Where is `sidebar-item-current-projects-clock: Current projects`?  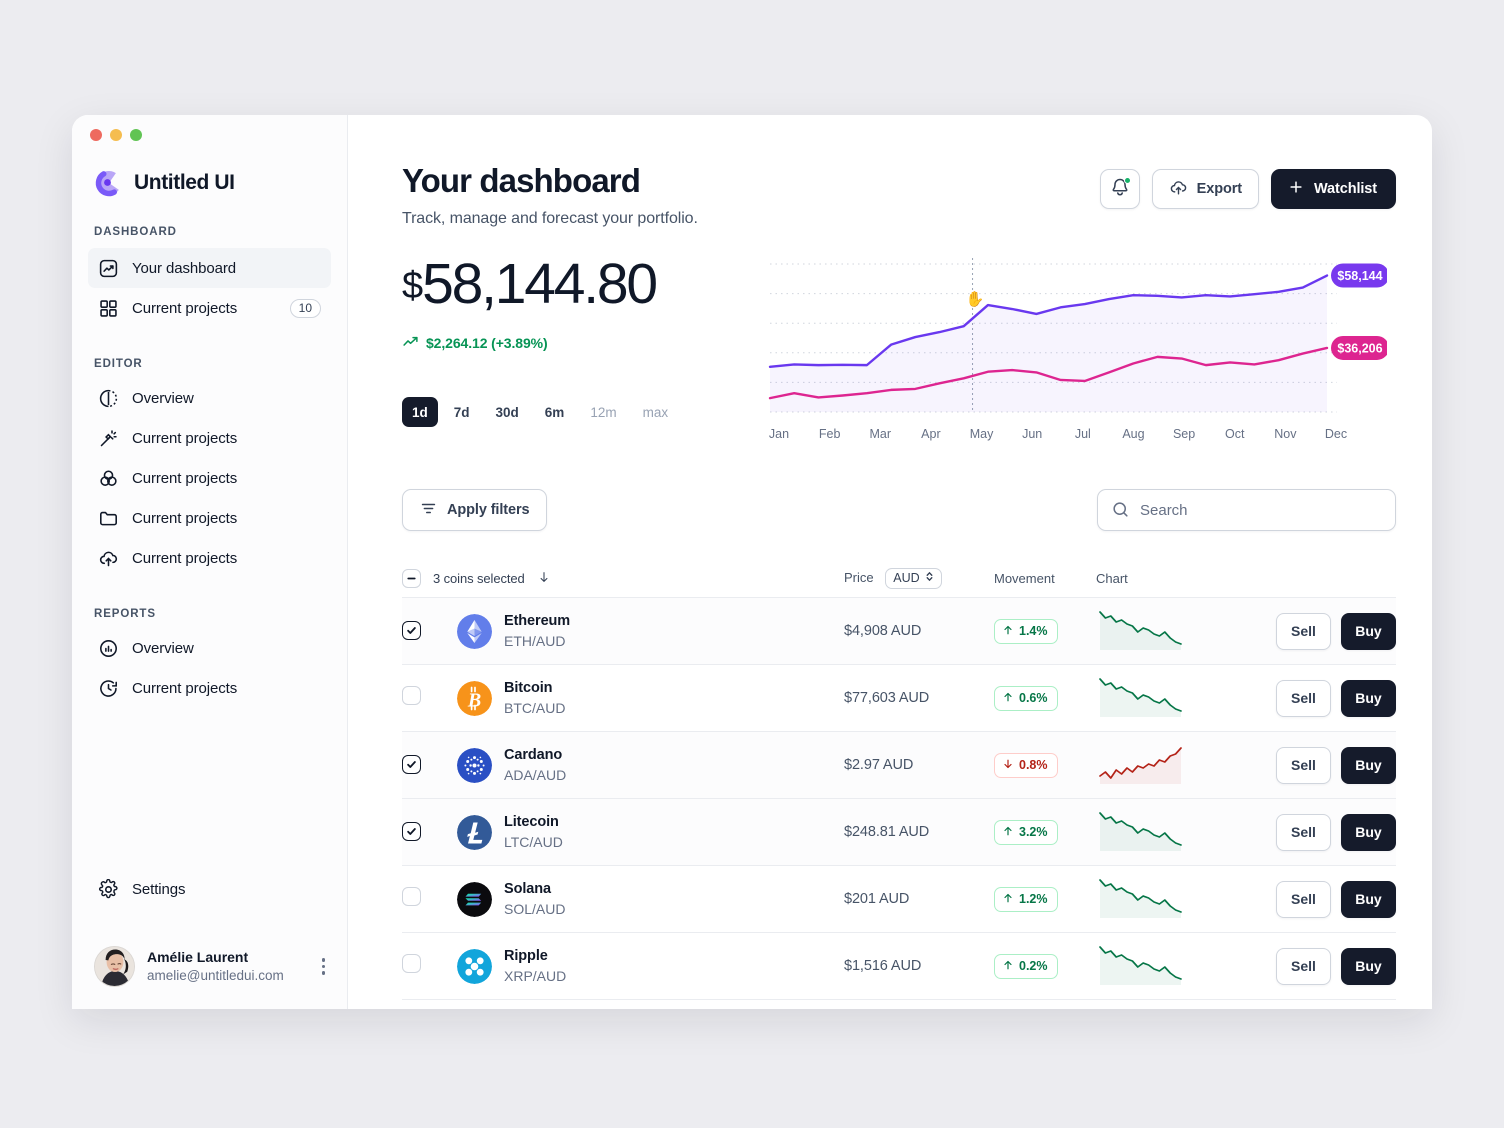 sidebar-item-current-projects-clock: Current projects is located at coordinates (209, 688).